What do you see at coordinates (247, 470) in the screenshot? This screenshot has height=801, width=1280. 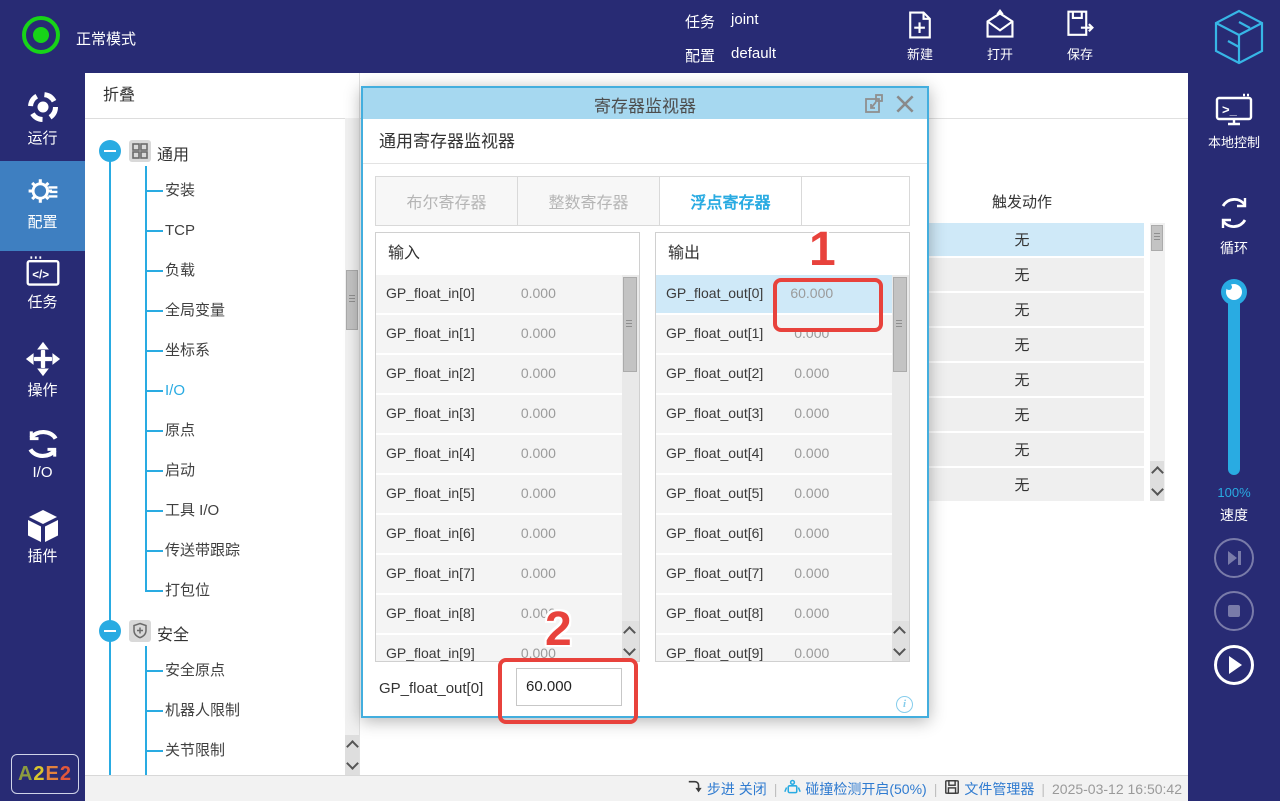 I see `tree-item: 启动` at bounding box center [247, 470].